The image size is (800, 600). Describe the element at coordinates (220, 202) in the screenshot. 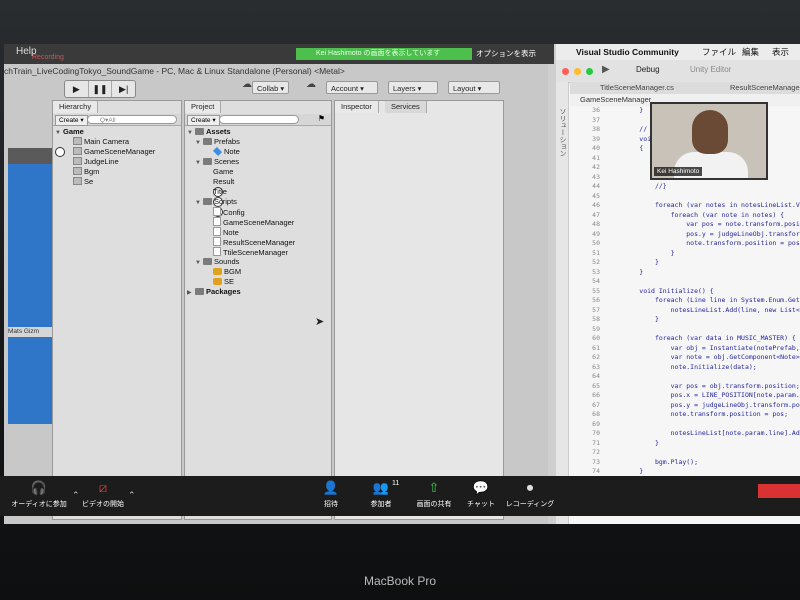

I see `asset-scene: Title` at that location.